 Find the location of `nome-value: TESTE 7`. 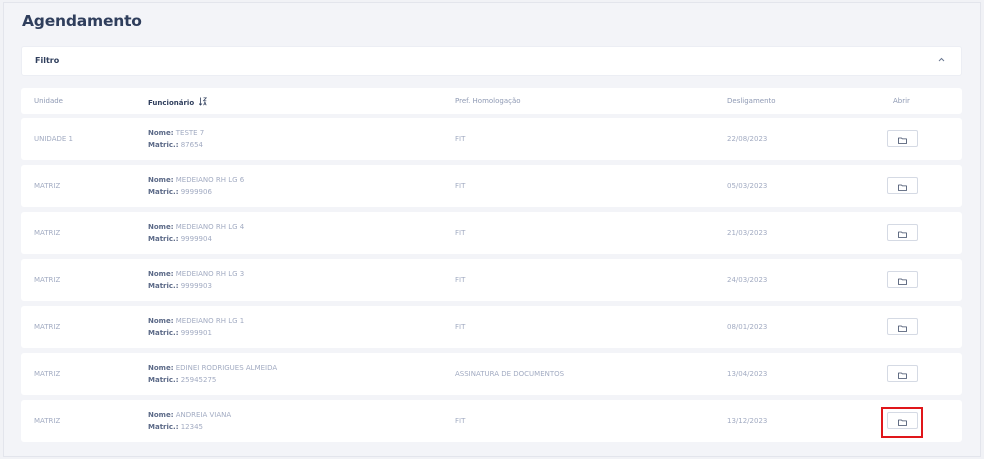

nome-value: TESTE 7 is located at coordinates (189, 133).